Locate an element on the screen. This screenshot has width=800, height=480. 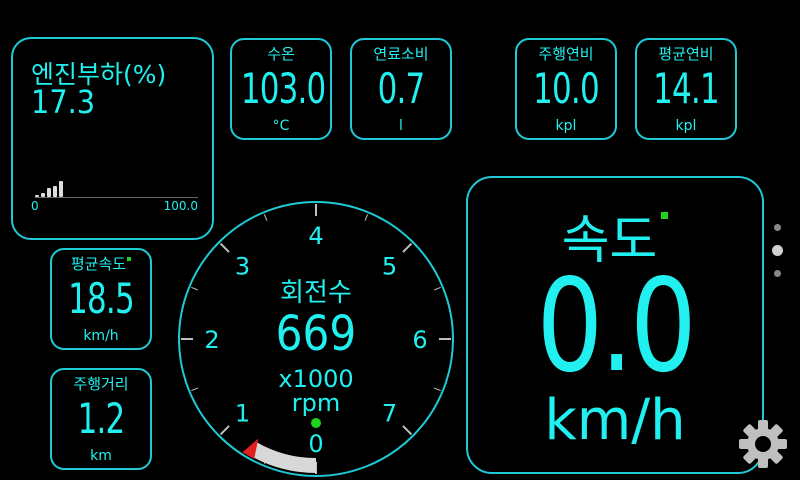
avg-speed-label: 평균속도 is located at coordinates (98, 264).